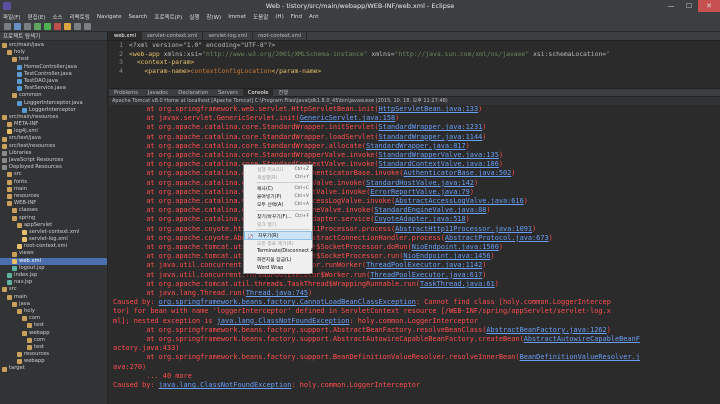 The height and width of the screenshot is (404, 720). Describe the element at coordinates (53, 146) in the screenshot. I see `tree-item: src/test/resources` at that location.